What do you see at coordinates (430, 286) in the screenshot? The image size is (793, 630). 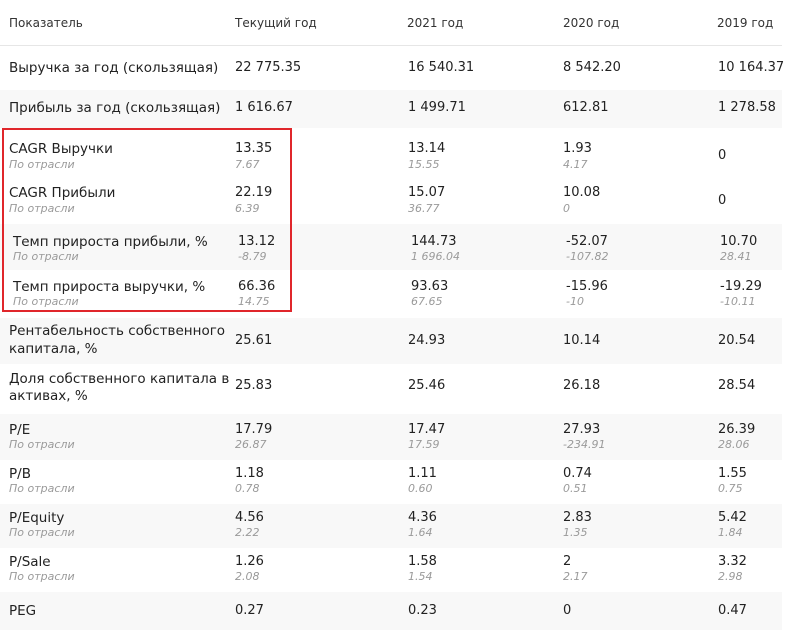 I see `value-2021: 93.63` at bounding box center [430, 286].